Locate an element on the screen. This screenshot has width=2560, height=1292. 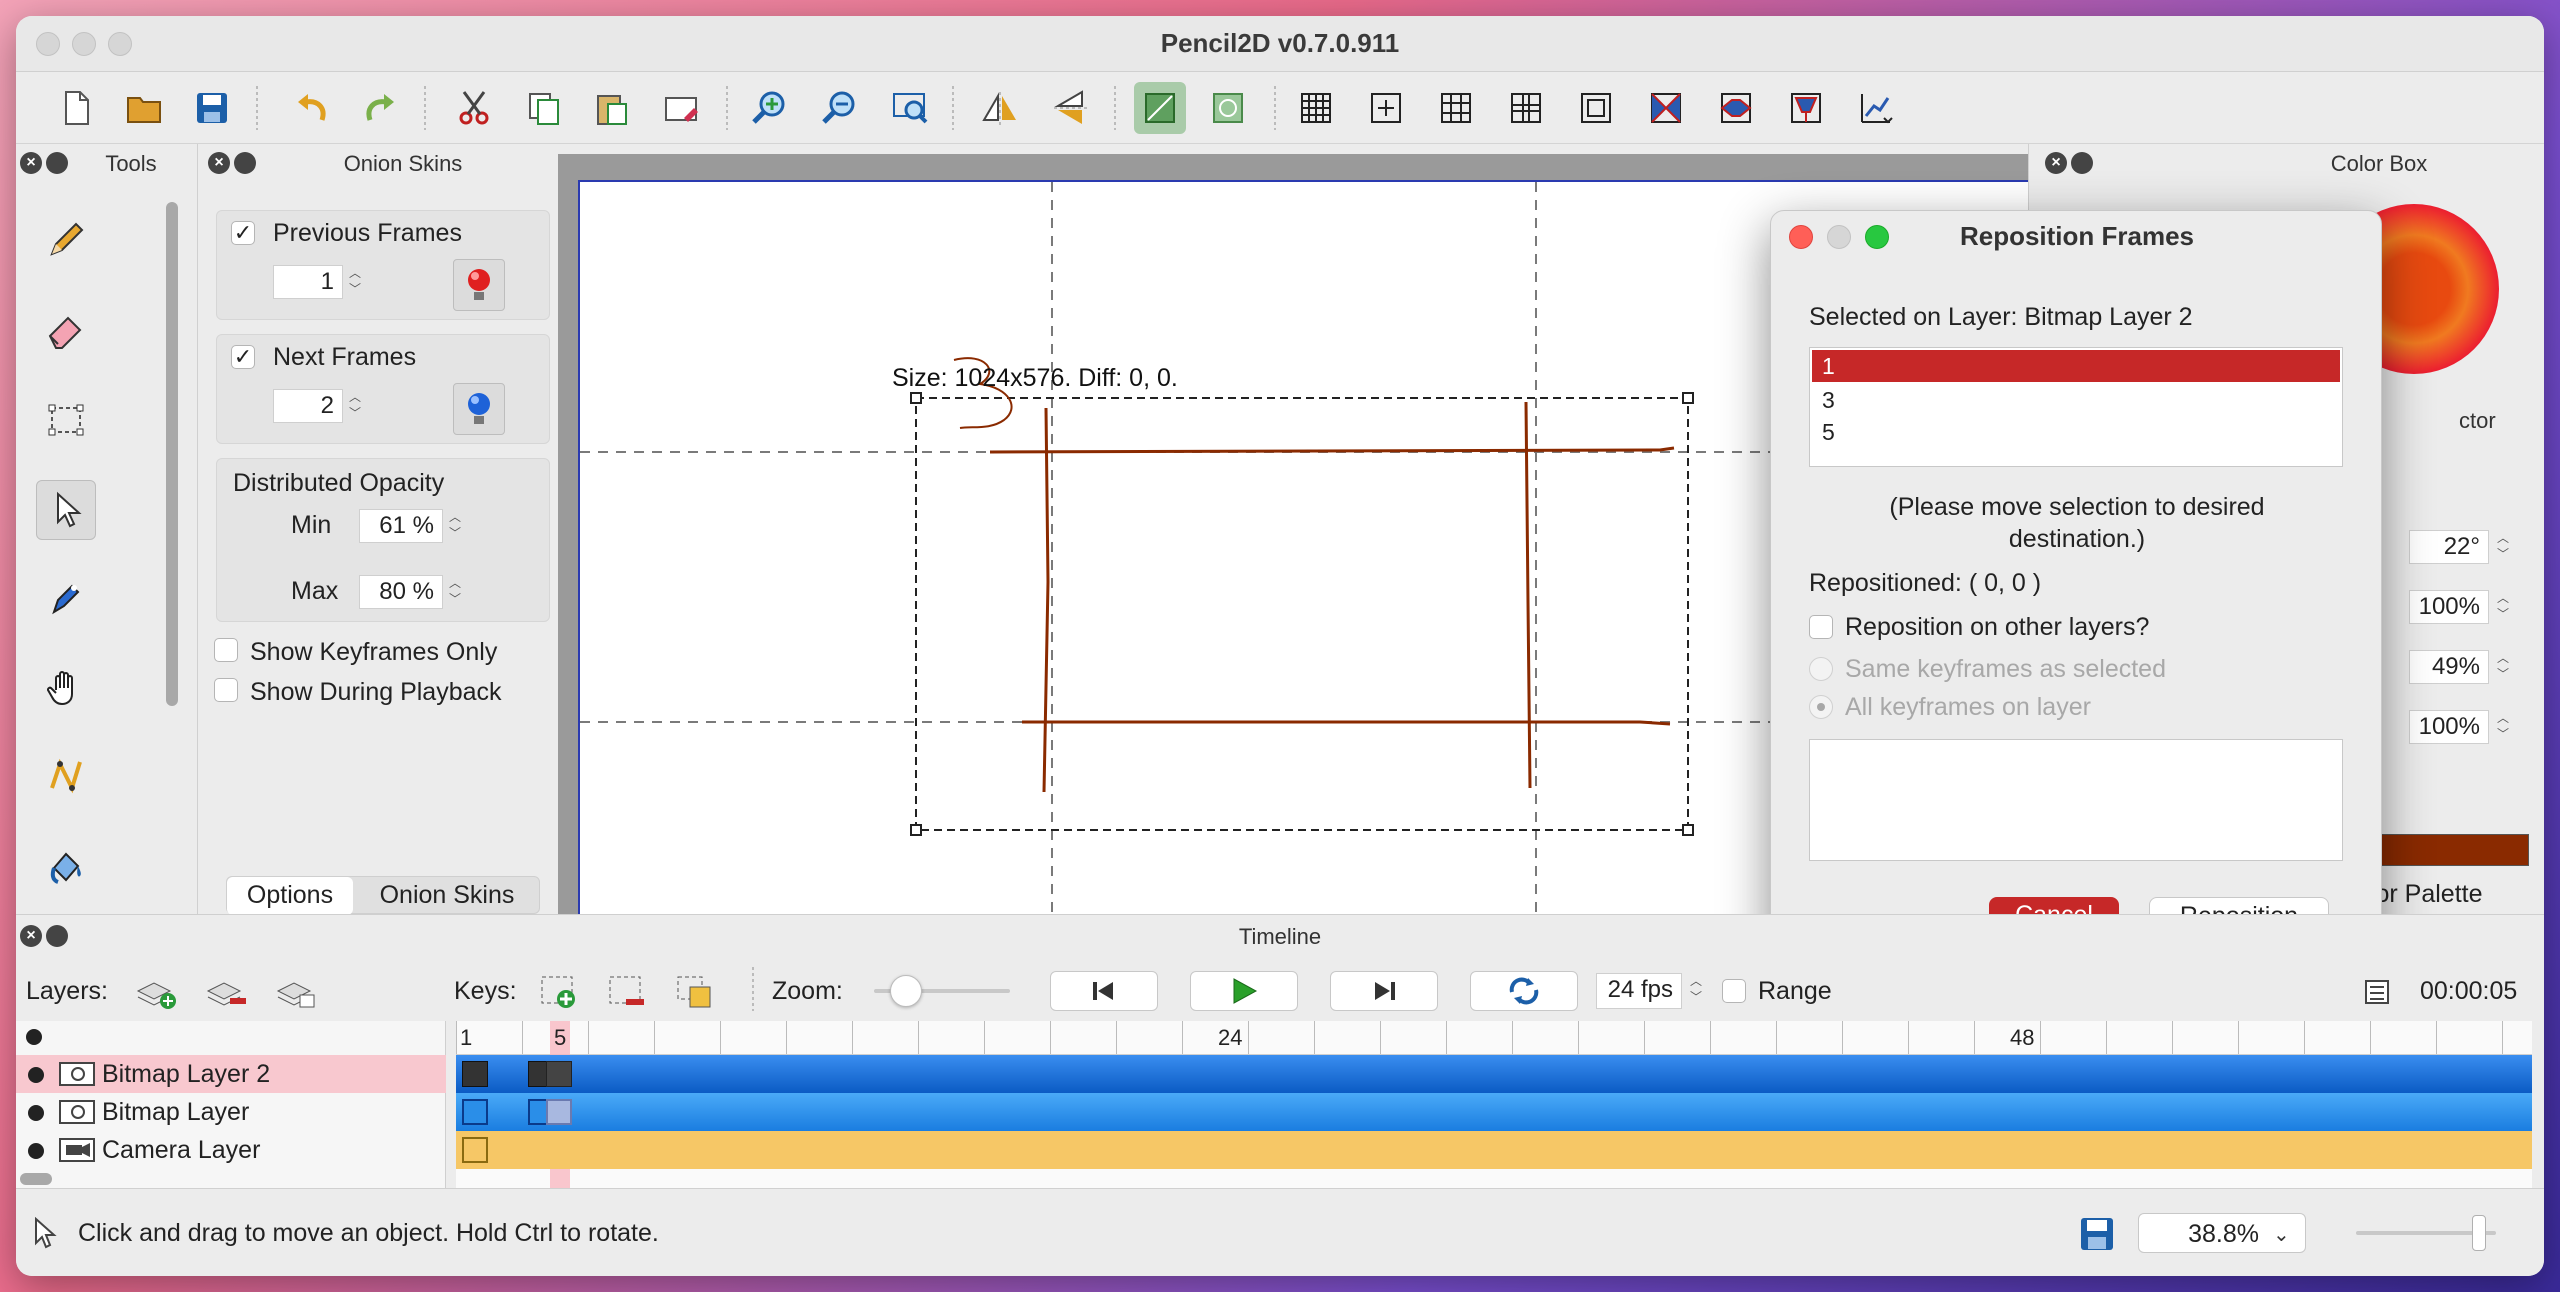
hue-stepper: ︿ ﹀ is located at coordinates (2503, 547).